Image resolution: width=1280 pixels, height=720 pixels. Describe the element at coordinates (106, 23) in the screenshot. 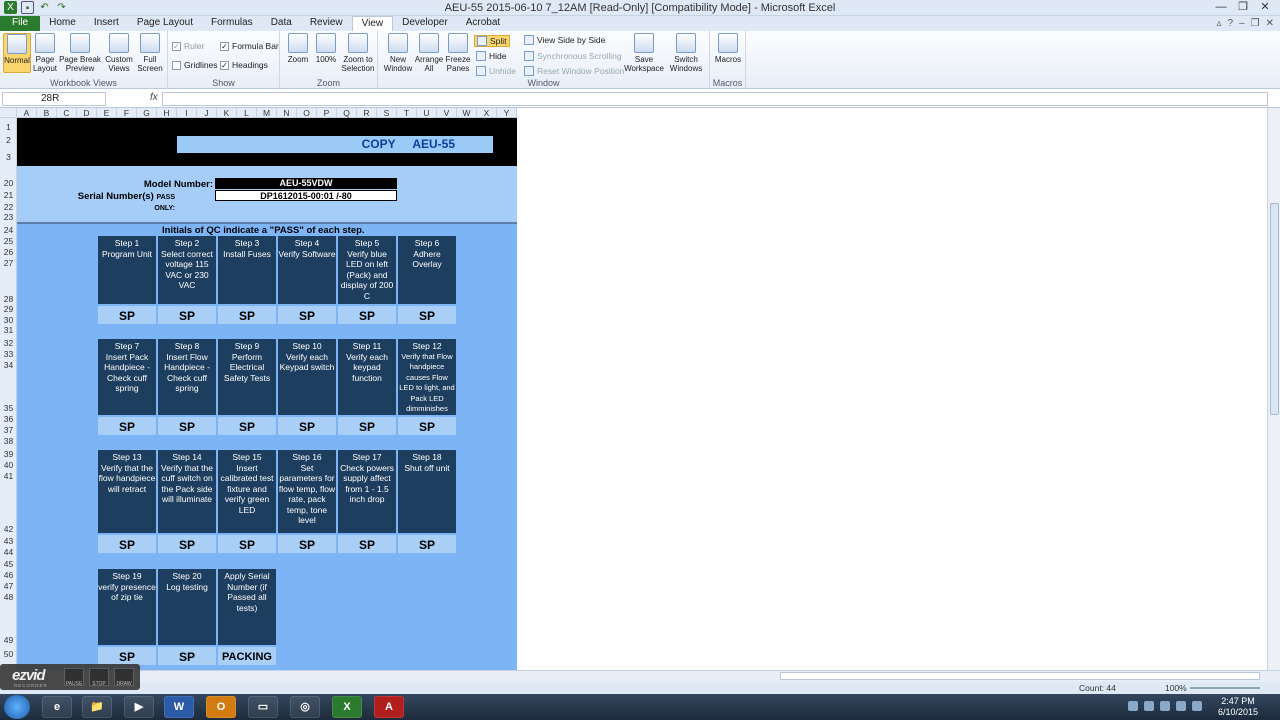

I see `tab-insert: Insert` at that location.